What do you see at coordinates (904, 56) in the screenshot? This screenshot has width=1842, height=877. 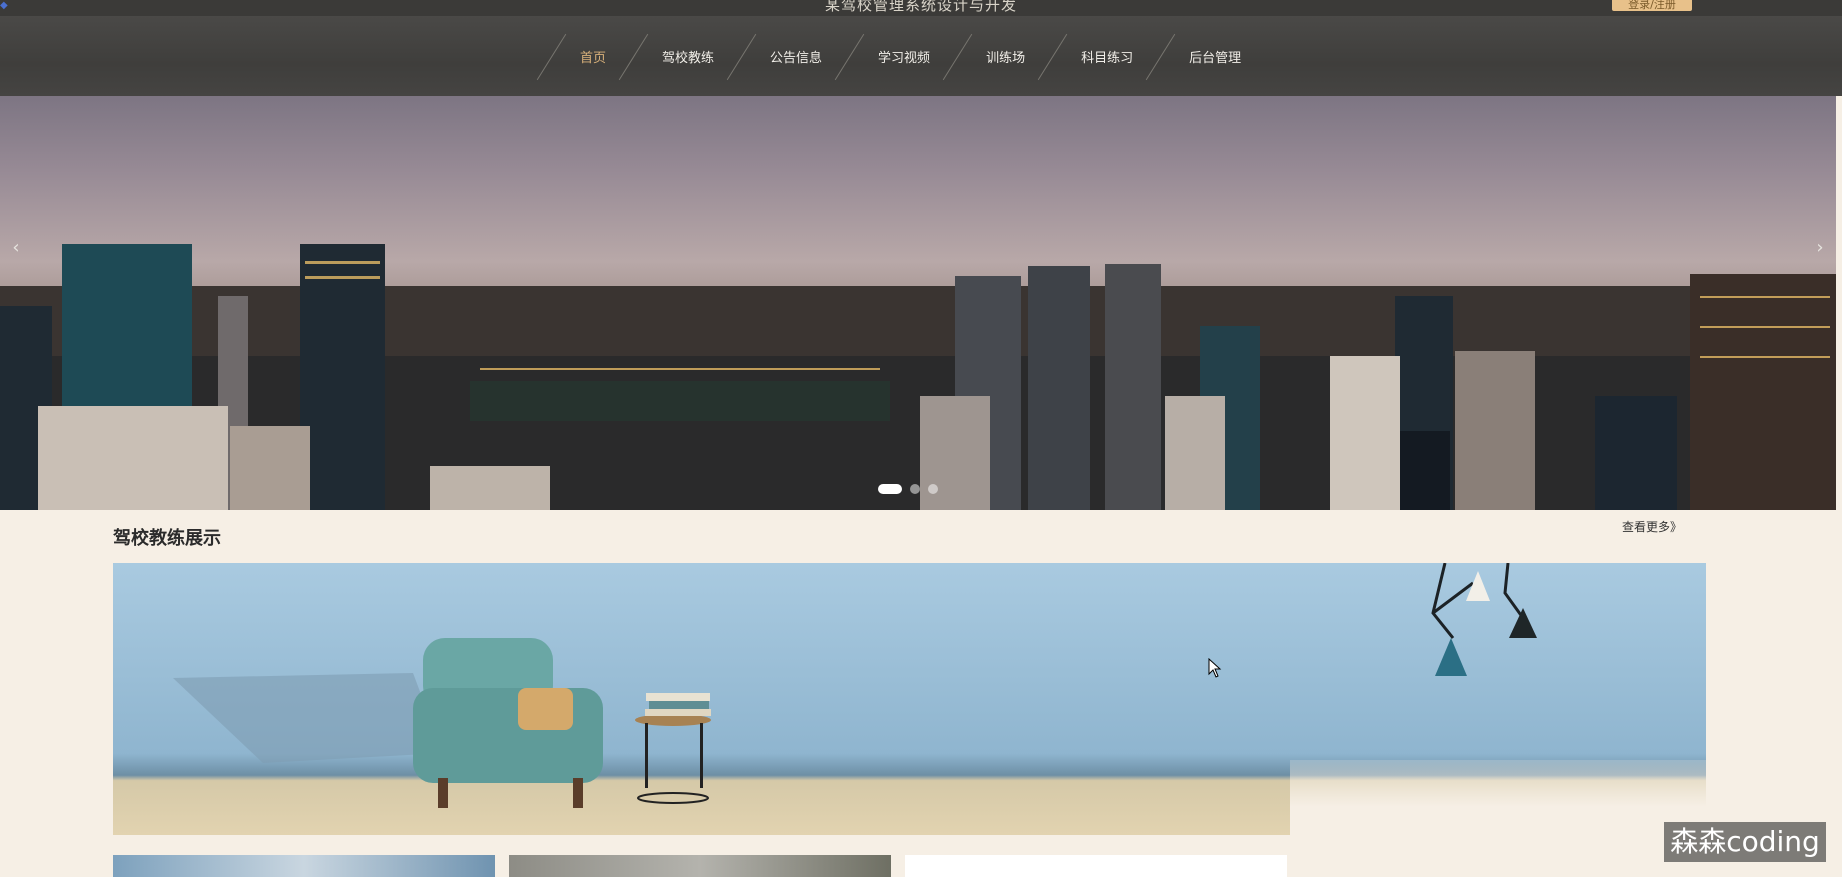 I see `nav-item-videos: 学习视频` at bounding box center [904, 56].